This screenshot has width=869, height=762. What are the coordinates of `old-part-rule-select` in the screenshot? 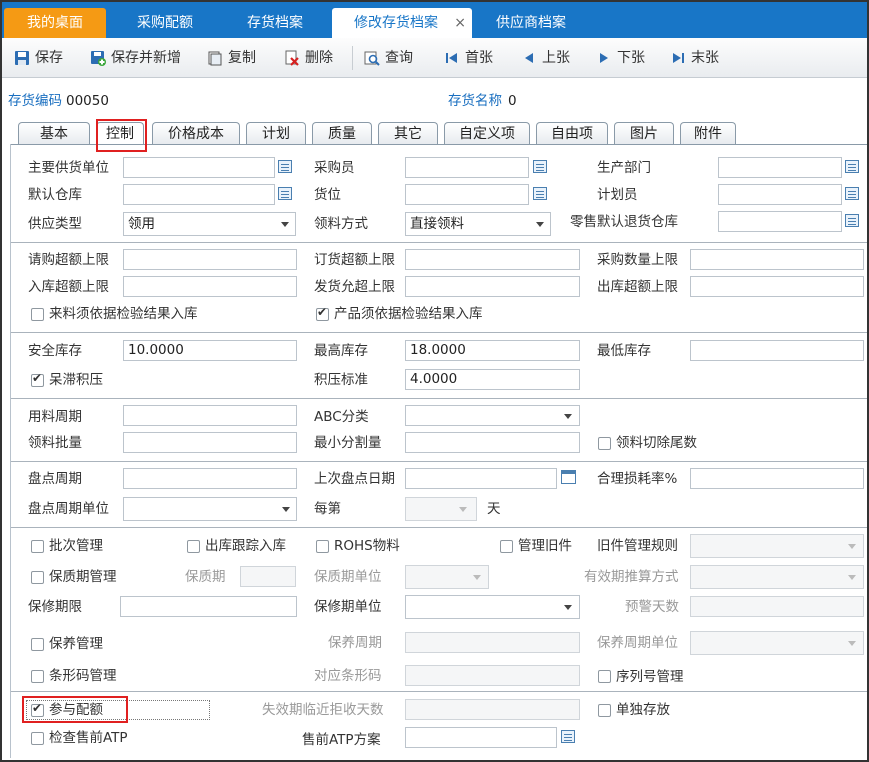 It's located at (777, 546).